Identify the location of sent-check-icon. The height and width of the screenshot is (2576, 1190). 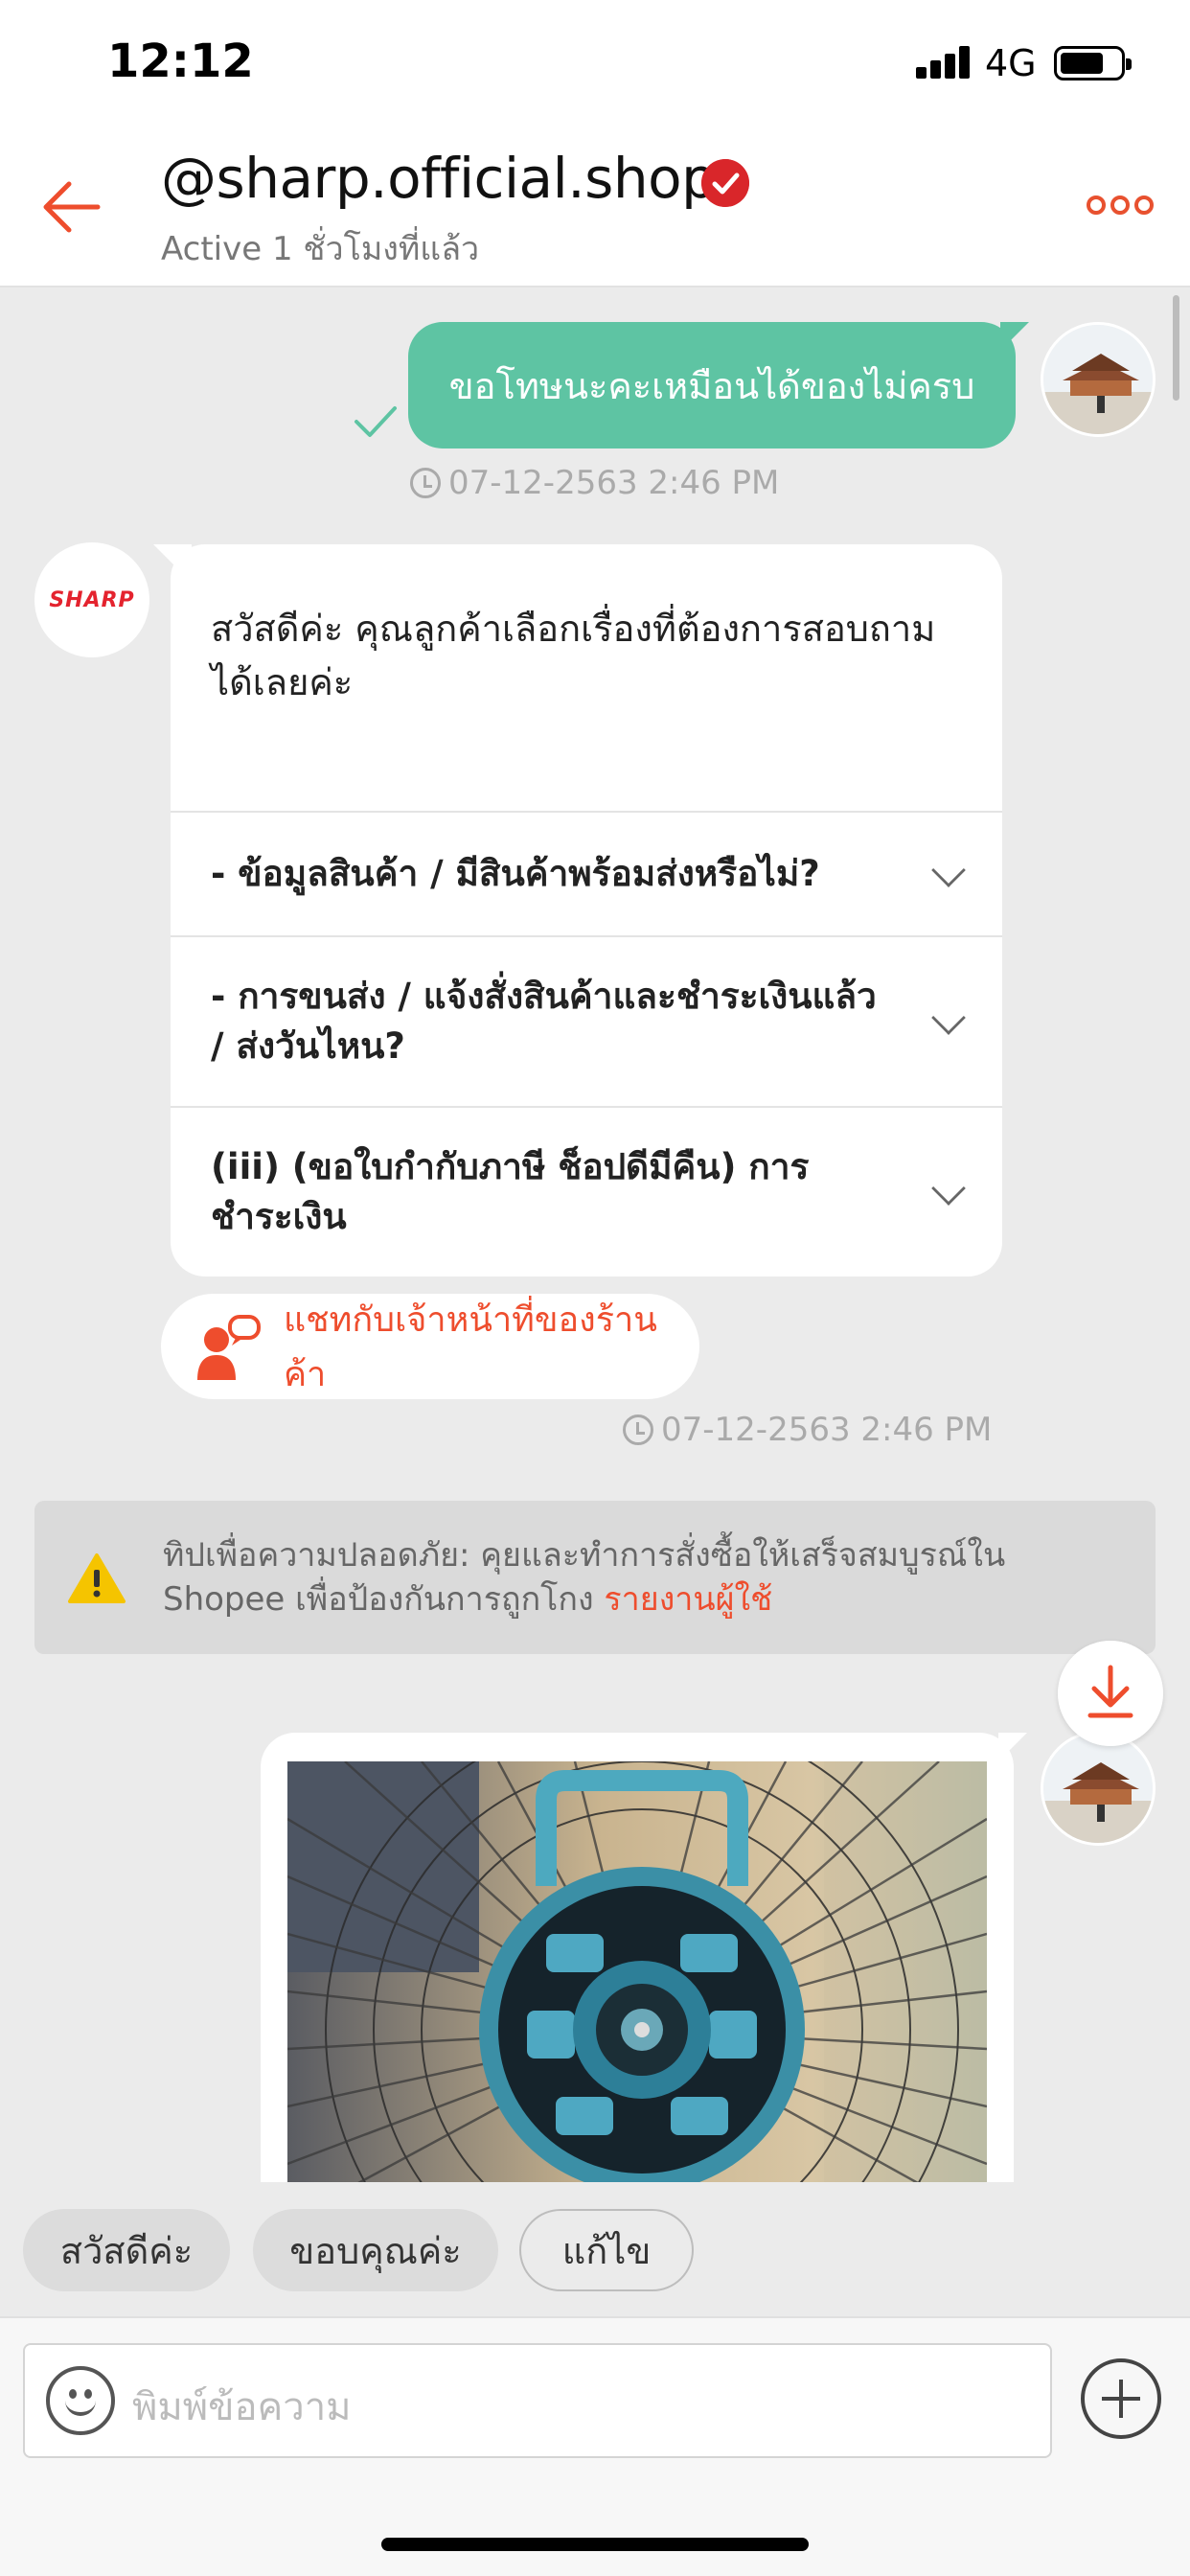
(376, 421).